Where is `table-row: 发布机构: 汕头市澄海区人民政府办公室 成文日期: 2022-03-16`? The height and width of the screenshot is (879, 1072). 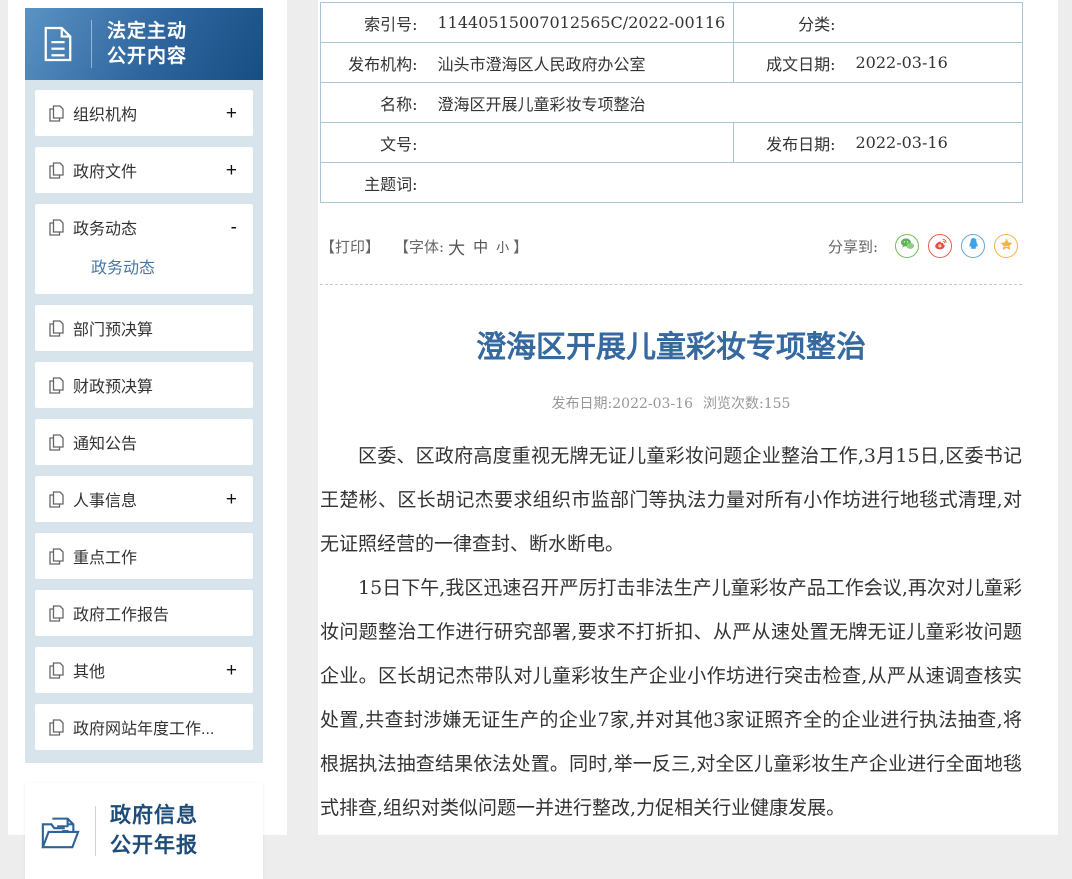 table-row: 发布机构: 汕头市澄海区人民政府办公室 成文日期: 2022-03-16 is located at coordinates (671, 62).